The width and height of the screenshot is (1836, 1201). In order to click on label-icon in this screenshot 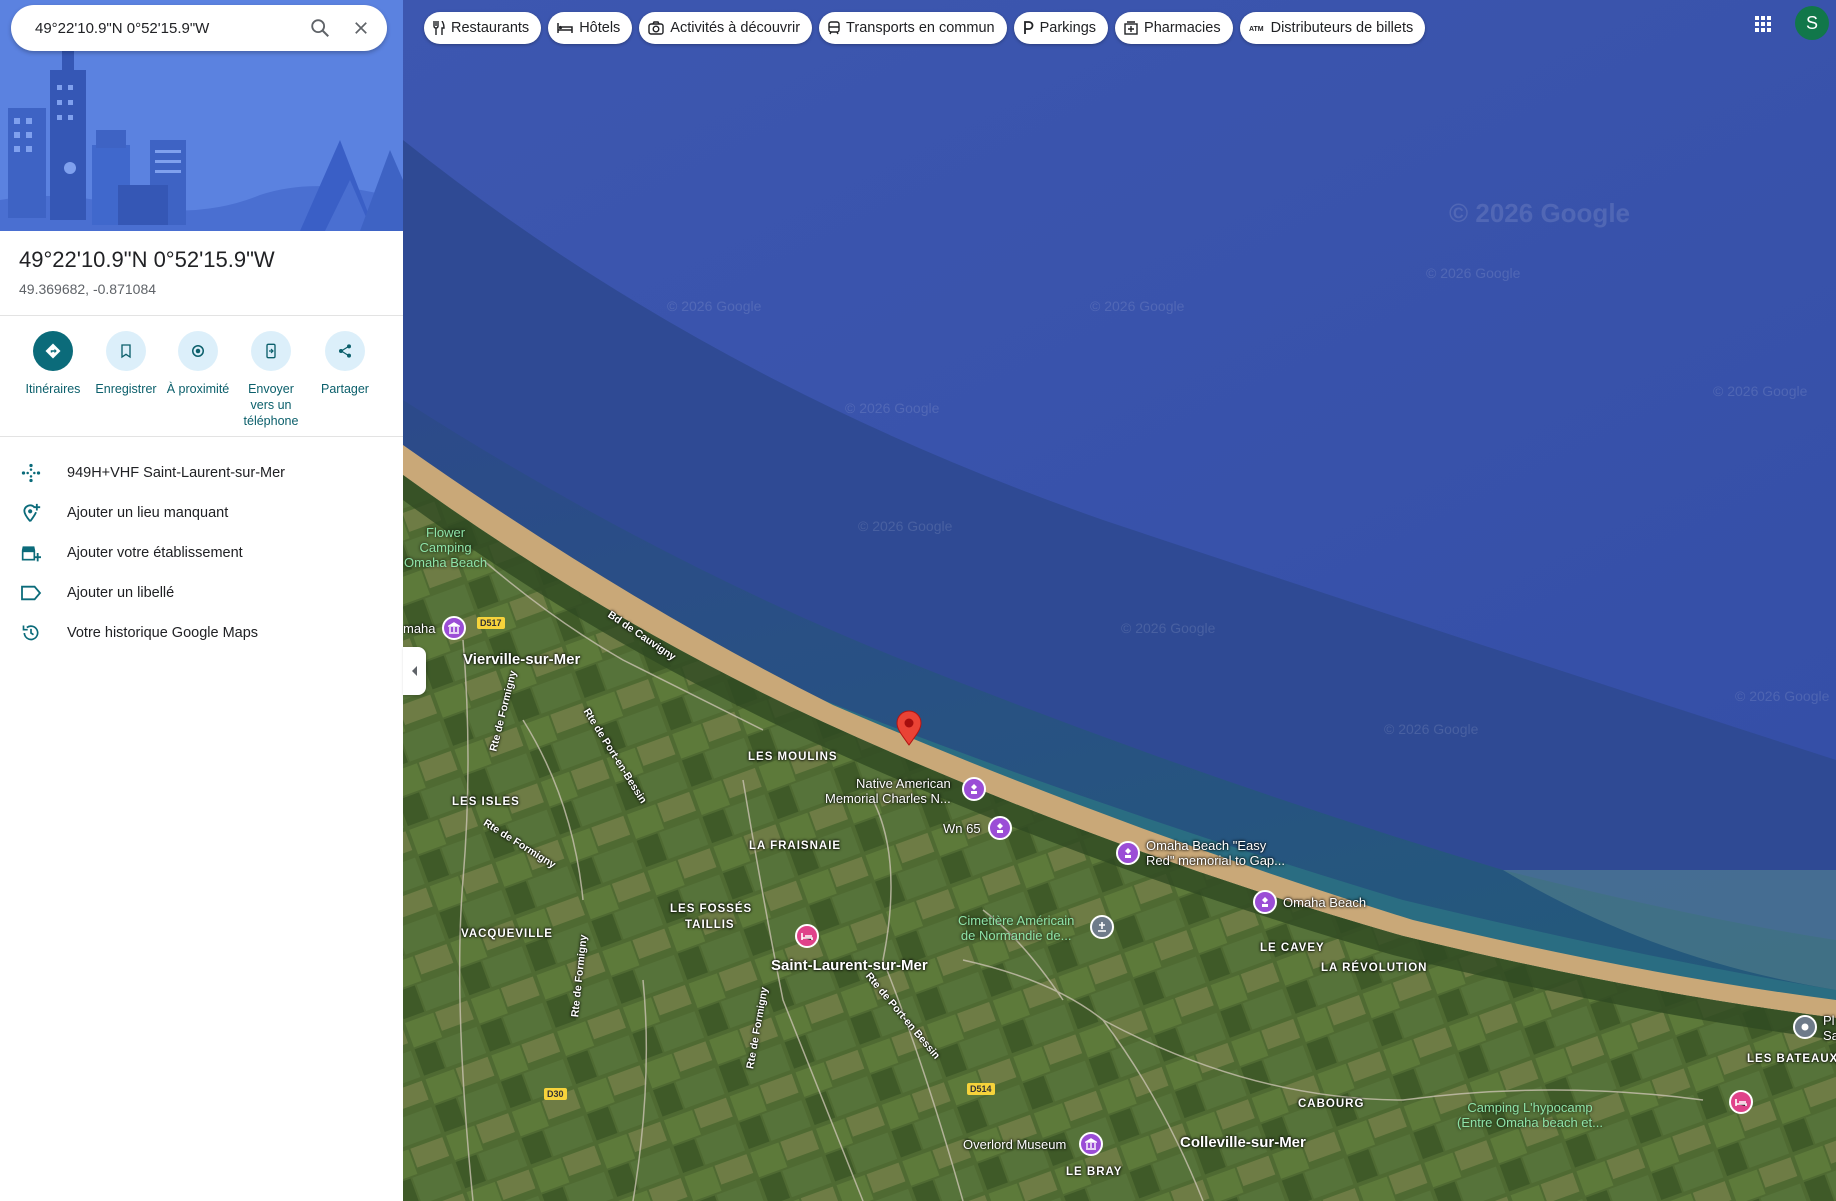, I will do `click(31, 593)`.